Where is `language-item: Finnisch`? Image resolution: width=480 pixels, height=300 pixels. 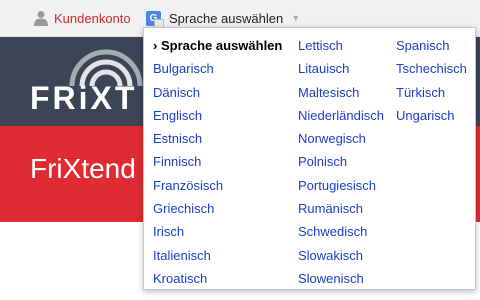 language-item: Finnisch is located at coordinates (217, 161).